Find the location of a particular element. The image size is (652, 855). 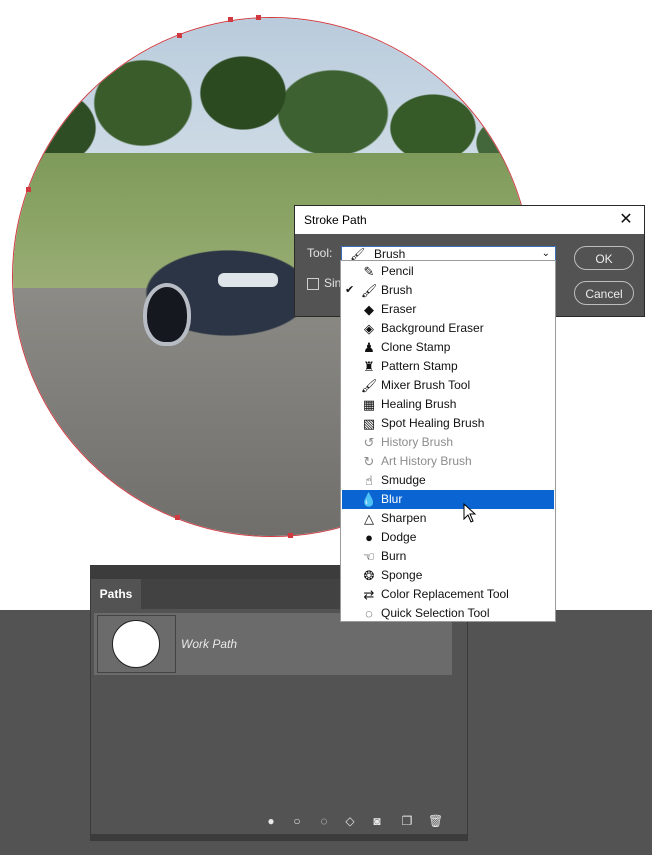

ok-button: OK is located at coordinates (604, 258).